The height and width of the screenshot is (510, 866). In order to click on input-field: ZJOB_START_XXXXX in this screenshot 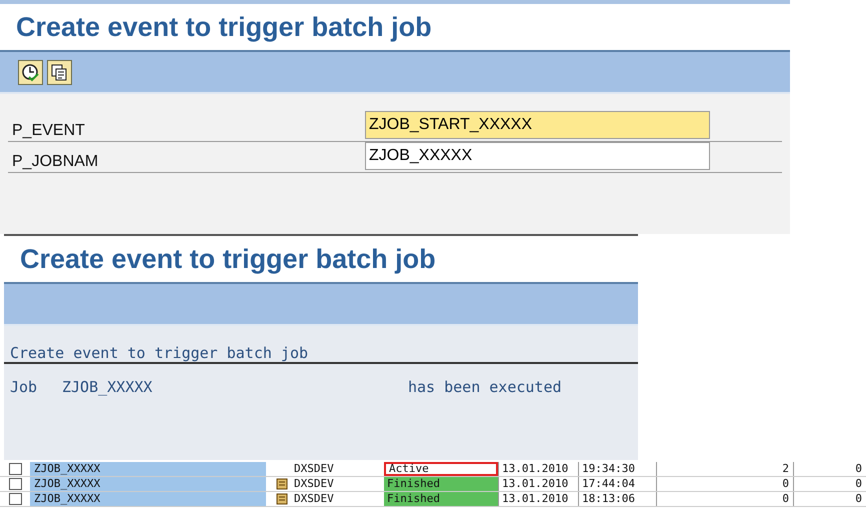, I will do `click(537, 125)`.